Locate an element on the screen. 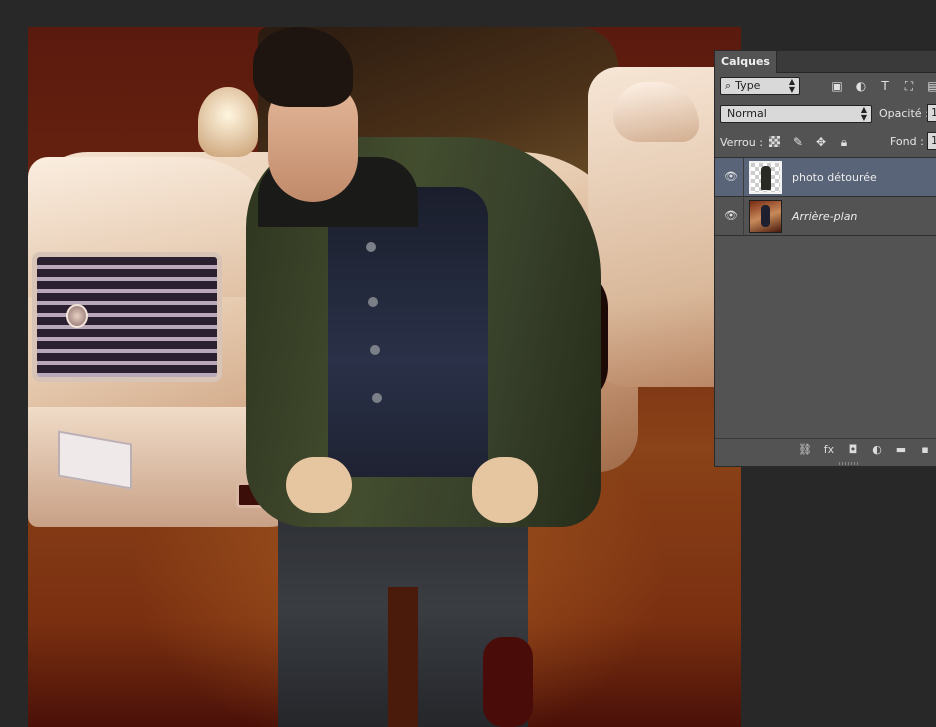  layers-panel-footer: ⛓ fx ◘ ◐ ▬ ▪ is located at coordinates (825, 449).